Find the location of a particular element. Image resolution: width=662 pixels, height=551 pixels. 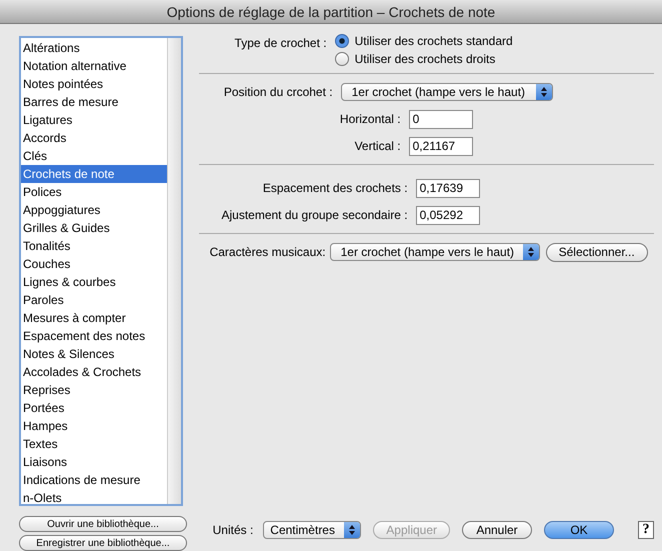

category-item: Portées is located at coordinates (94, 408).